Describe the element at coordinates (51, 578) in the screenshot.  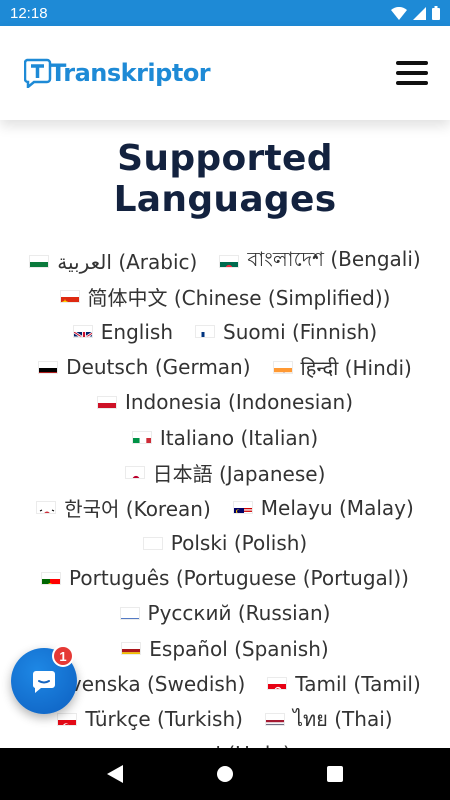
I see `flag-pt-icon` at that location.